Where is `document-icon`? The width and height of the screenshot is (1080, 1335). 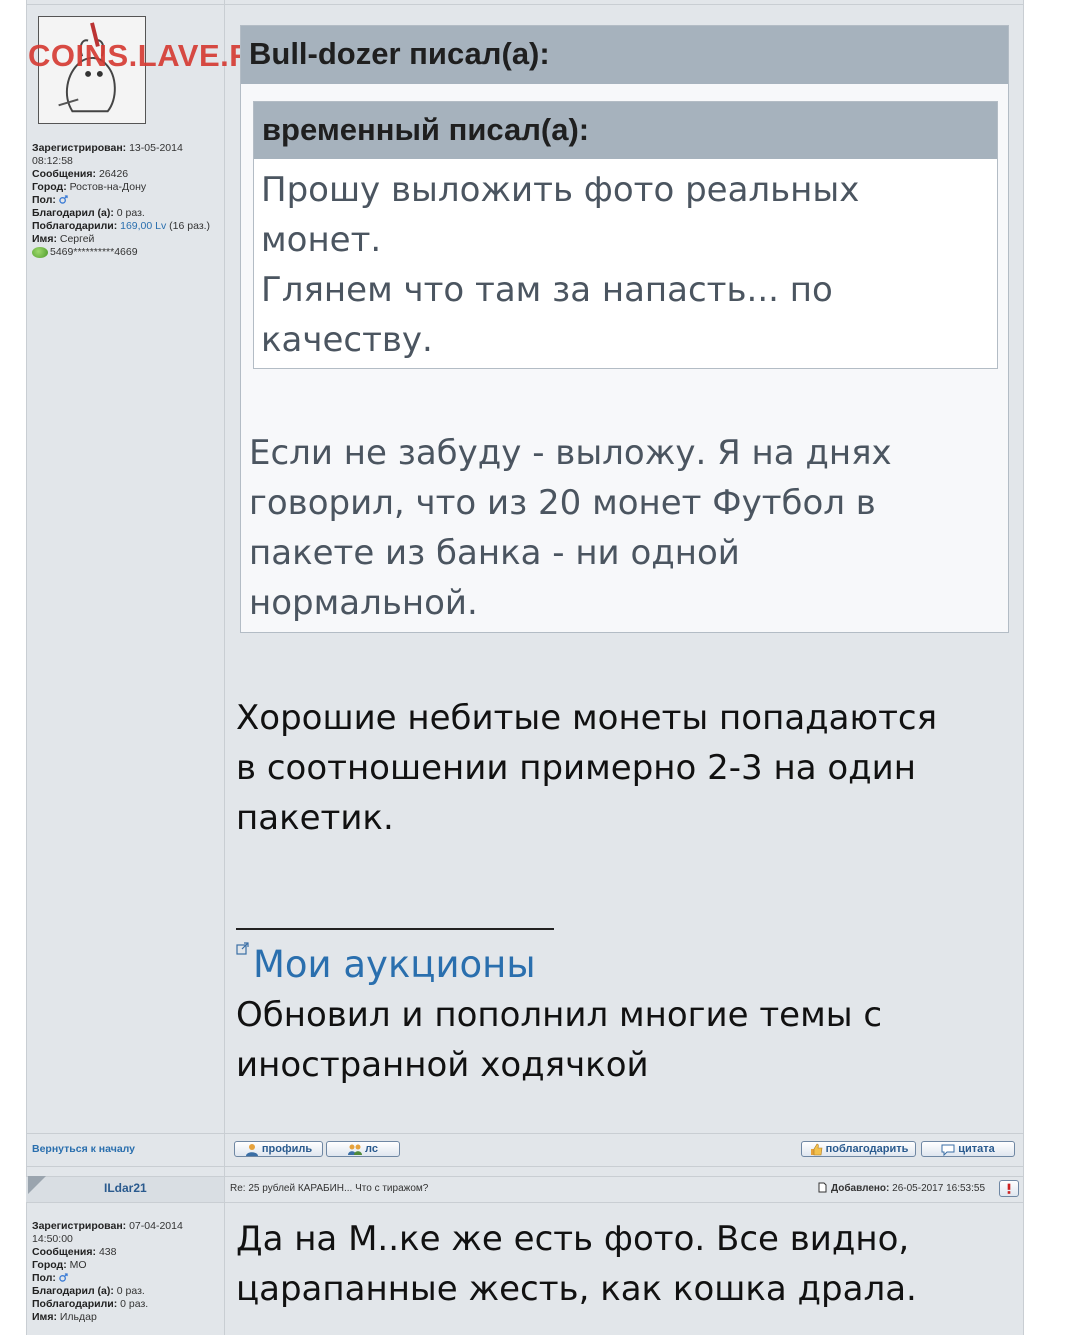
document-icon is located at coordinates (822, 1187).